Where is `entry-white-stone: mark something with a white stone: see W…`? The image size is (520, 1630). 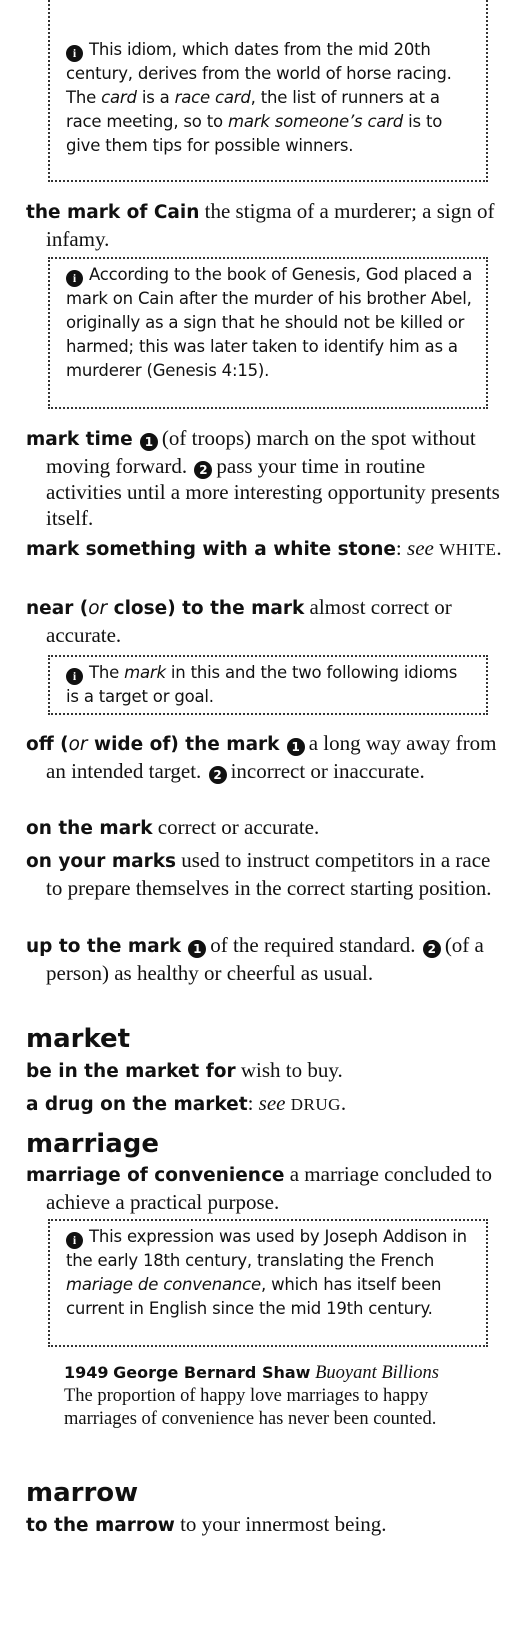
entry-white-stone: mark something with a white stone: see W… is located at coordinates (264, 548).